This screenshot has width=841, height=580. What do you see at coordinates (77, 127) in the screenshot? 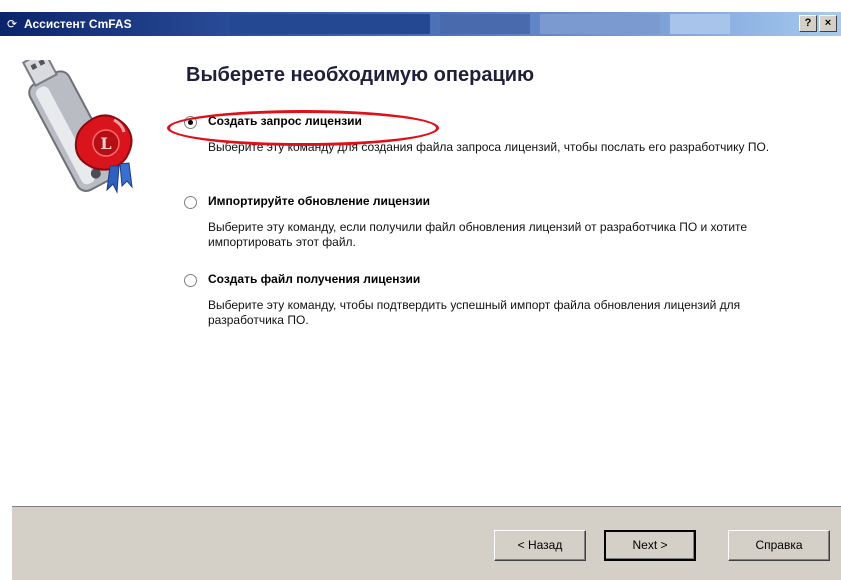
I see `usb-dongle-with-wax-seal-icon: L` at bounding box center [77, 127].